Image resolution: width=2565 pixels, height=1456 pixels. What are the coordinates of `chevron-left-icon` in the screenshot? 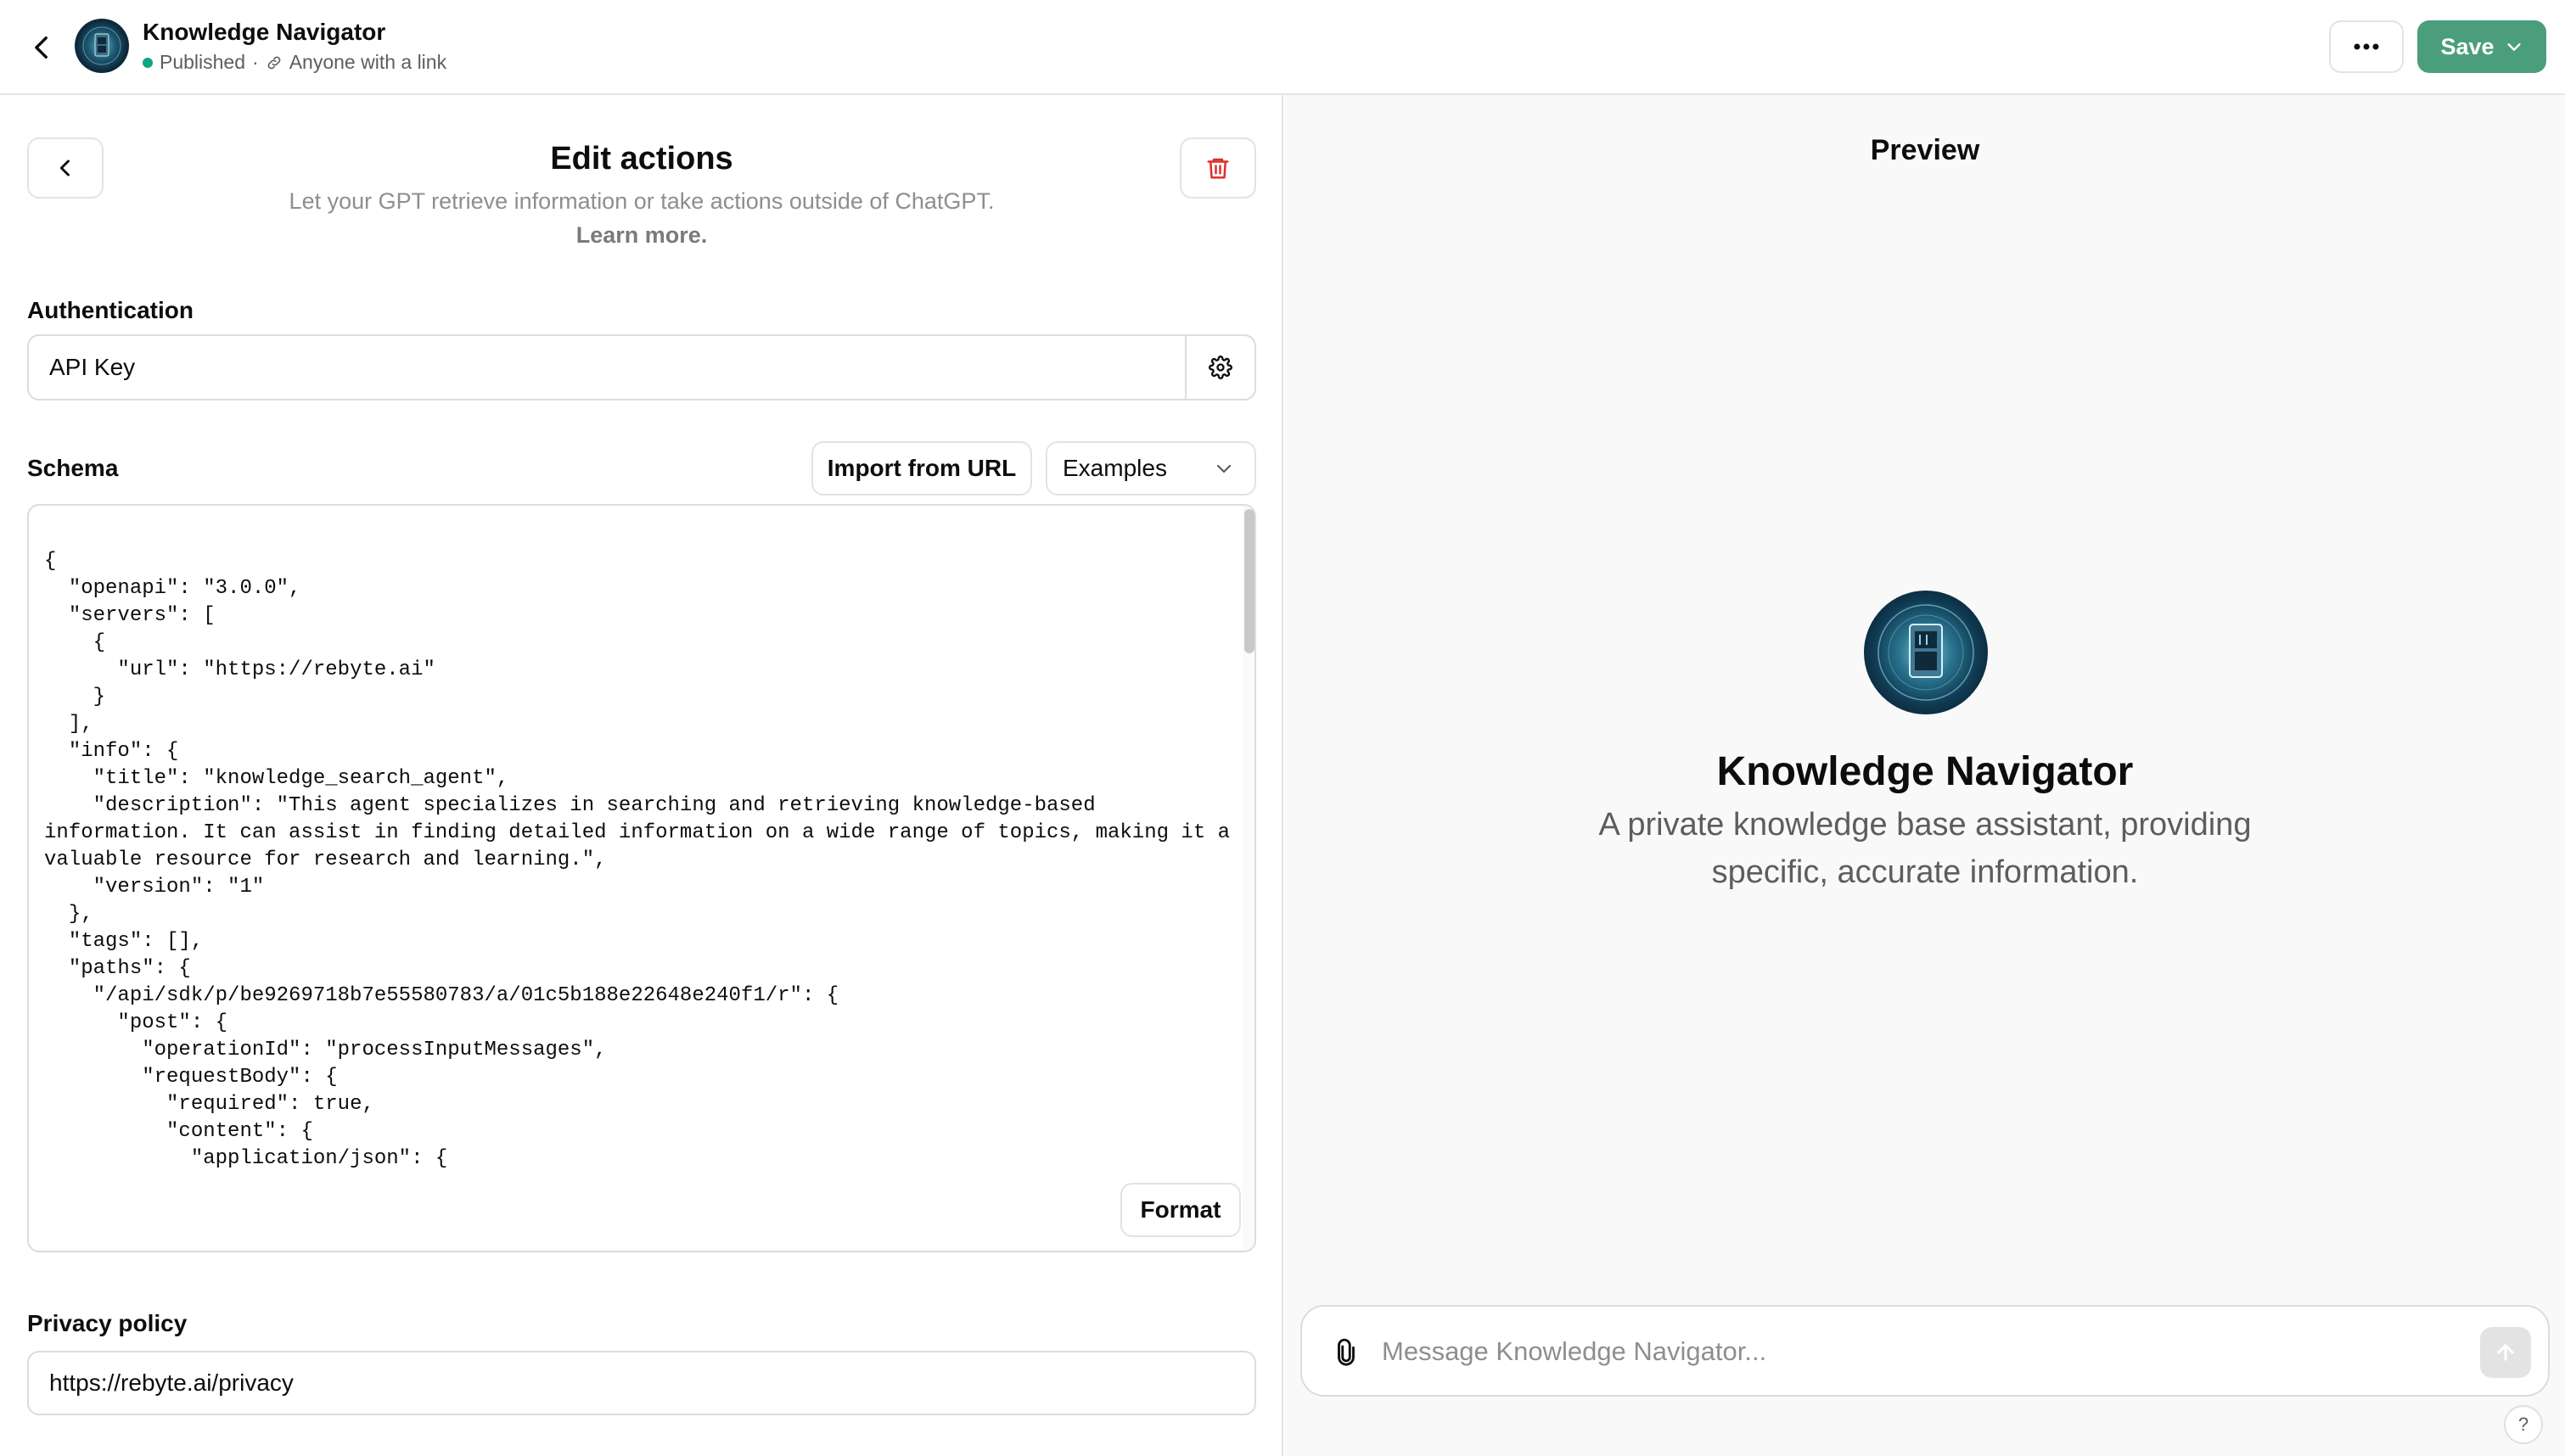 It's located at (41, 48).